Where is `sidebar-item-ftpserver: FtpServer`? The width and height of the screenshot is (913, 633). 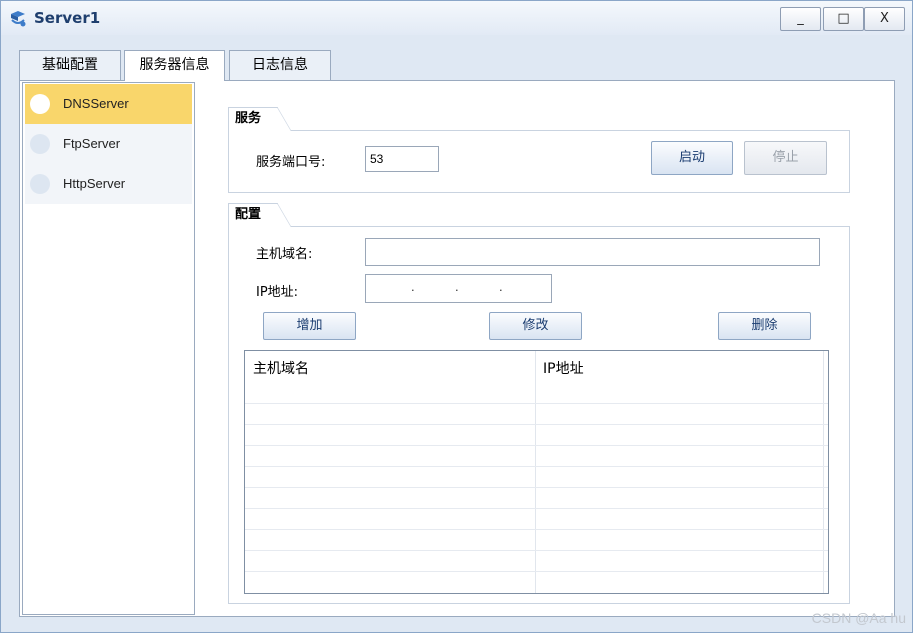 sidebar-item-ftpserver: FtpServer is located at coordinates (108, 144).